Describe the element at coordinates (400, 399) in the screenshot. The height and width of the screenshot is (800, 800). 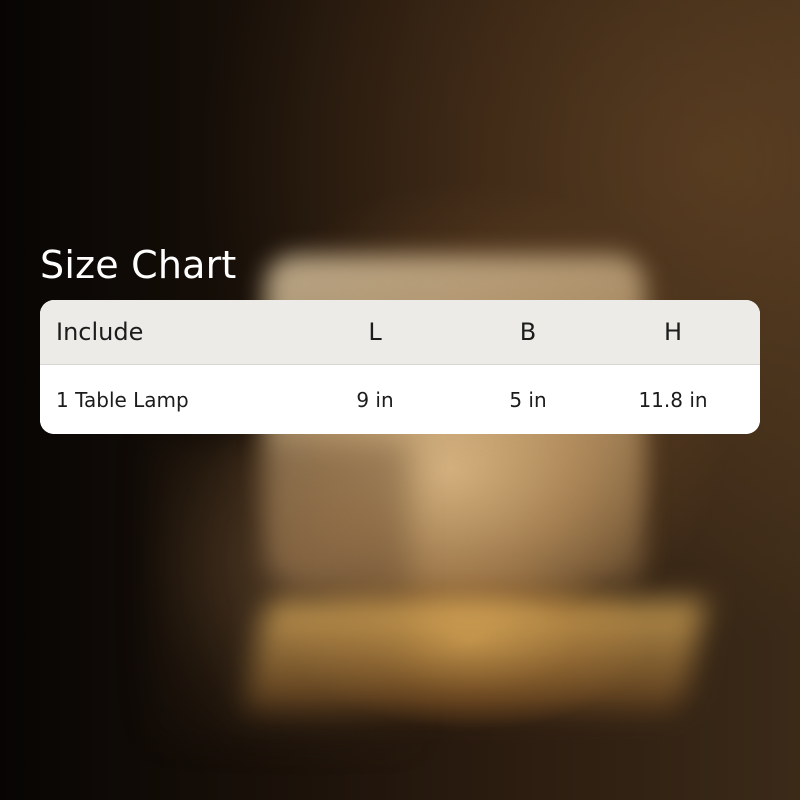
I see `table-row: 1 Table Lamp 9 in 5 in 11.8 in` at that location.